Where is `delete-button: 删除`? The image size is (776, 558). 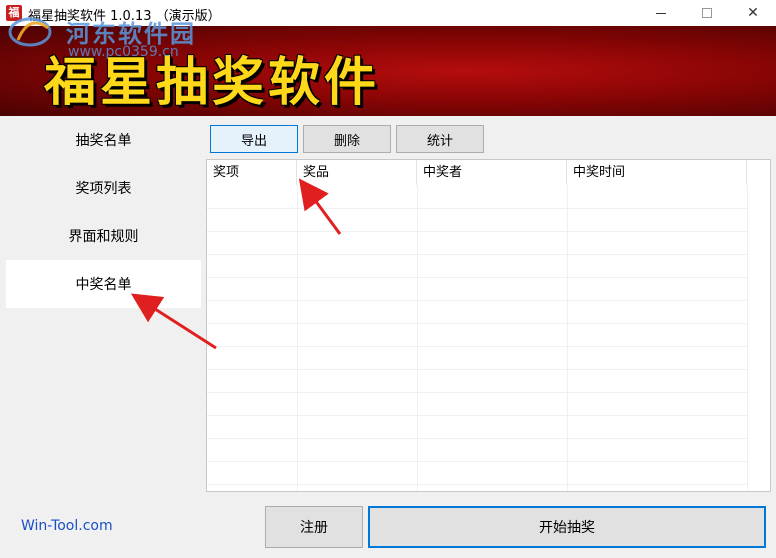 delete-button: 删除 is located at coordinates (347, 139).